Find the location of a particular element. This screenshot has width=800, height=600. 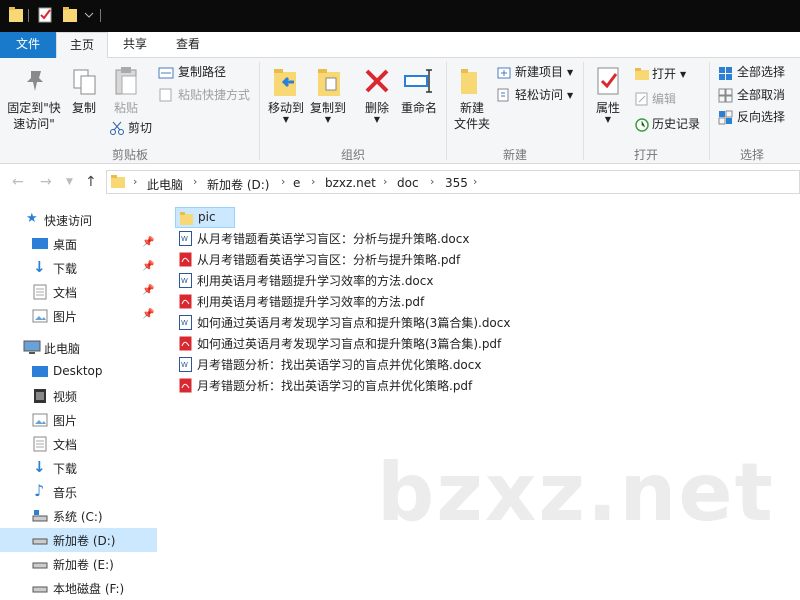

breadcrumb-bzxz: bzxz.net is located at coordinates (350, 183).